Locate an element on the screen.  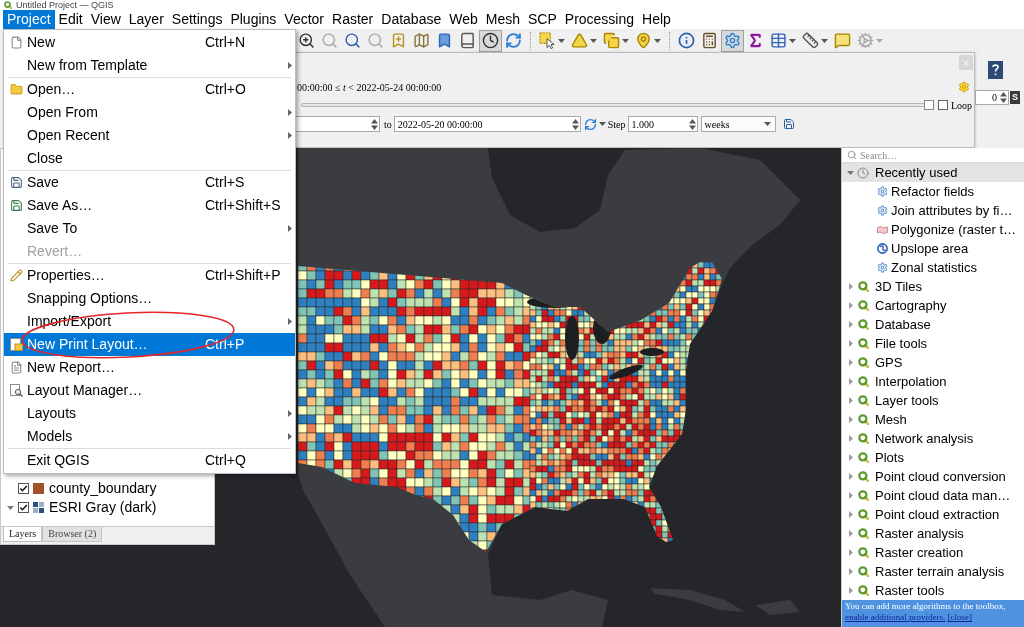
menu-bar-item: Raster is located at coordinates (353, 19).